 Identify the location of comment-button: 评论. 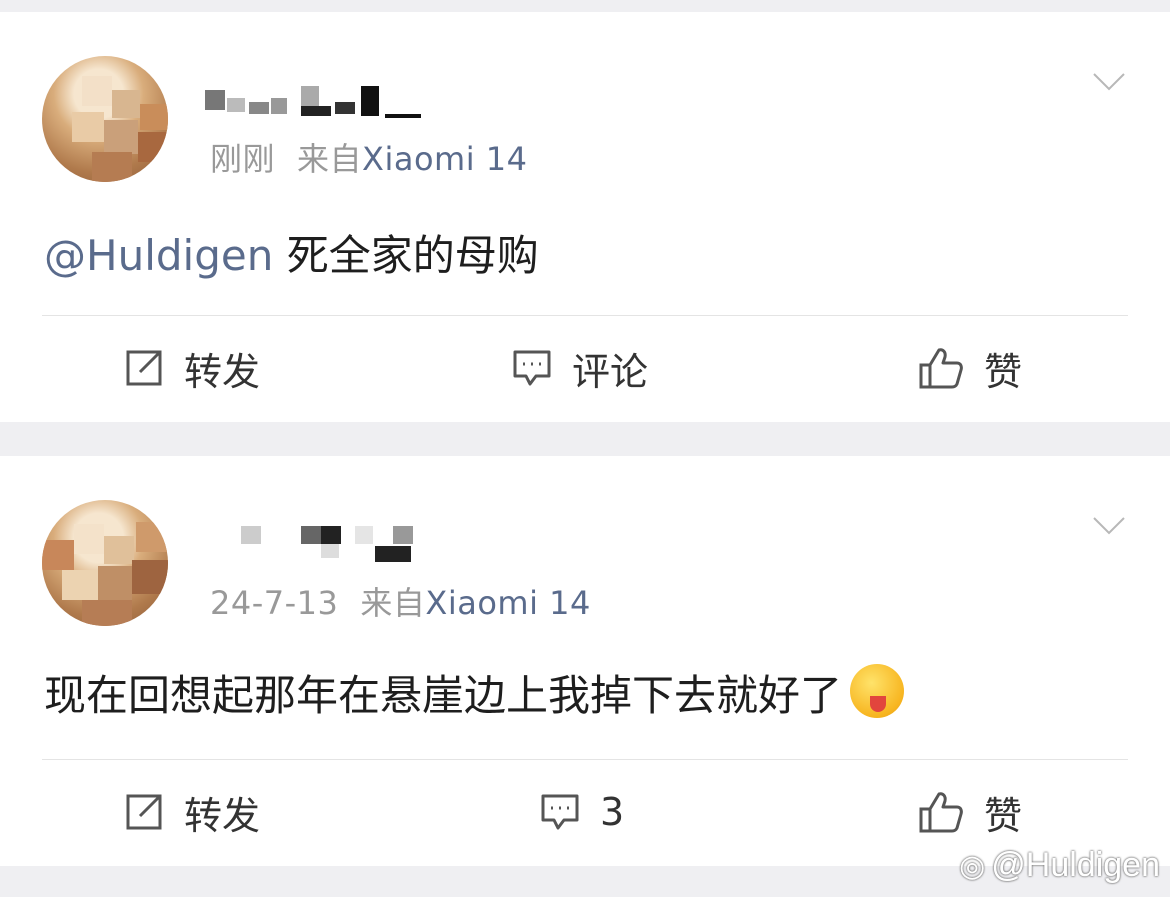
(580, 368).